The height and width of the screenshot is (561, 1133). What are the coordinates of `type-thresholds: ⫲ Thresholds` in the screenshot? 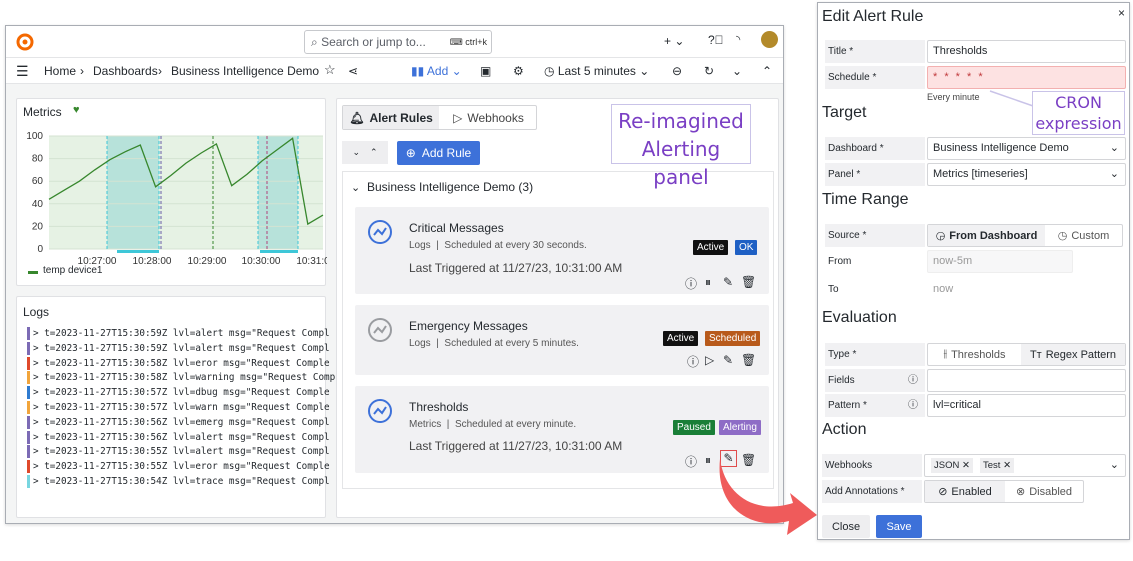 It's located at (974, 354).